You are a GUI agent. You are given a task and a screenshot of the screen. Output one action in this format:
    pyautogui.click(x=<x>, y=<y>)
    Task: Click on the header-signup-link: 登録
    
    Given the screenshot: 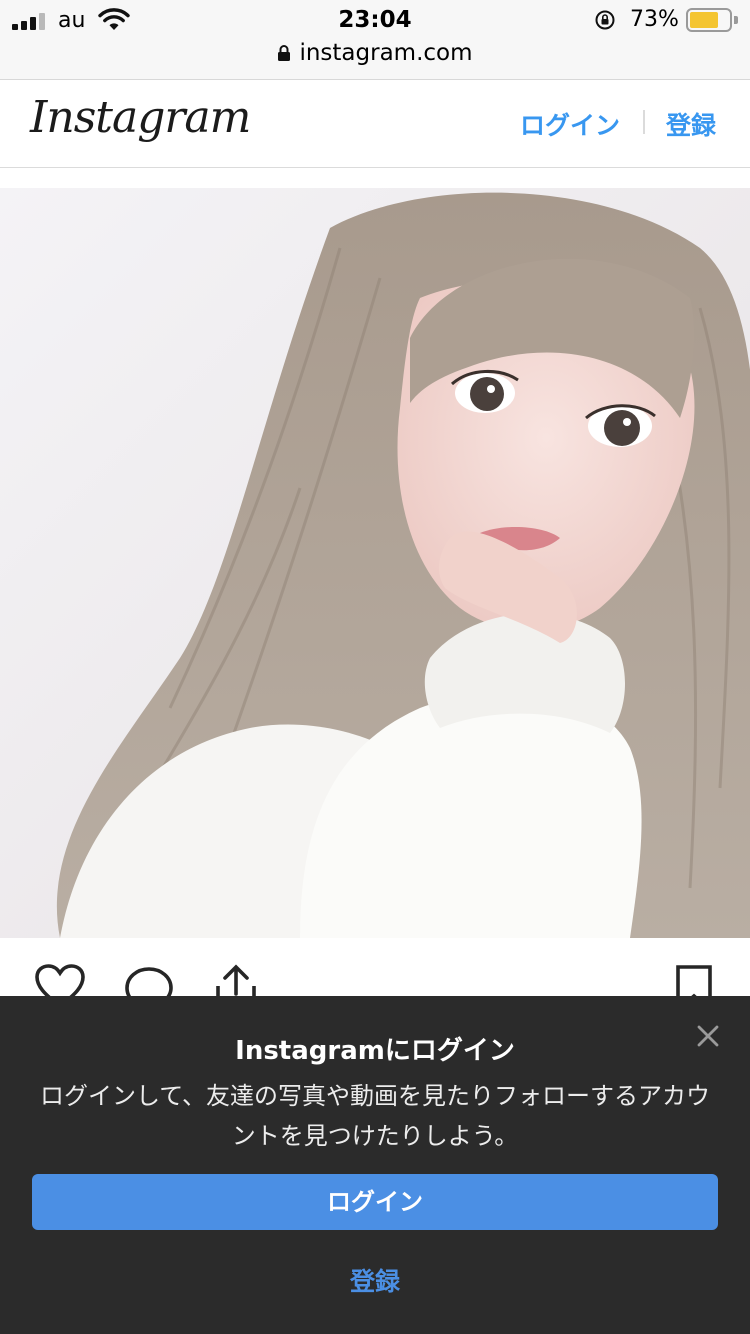 What is the action you would take?
    pyautogui.click(x=691, y=124)
    